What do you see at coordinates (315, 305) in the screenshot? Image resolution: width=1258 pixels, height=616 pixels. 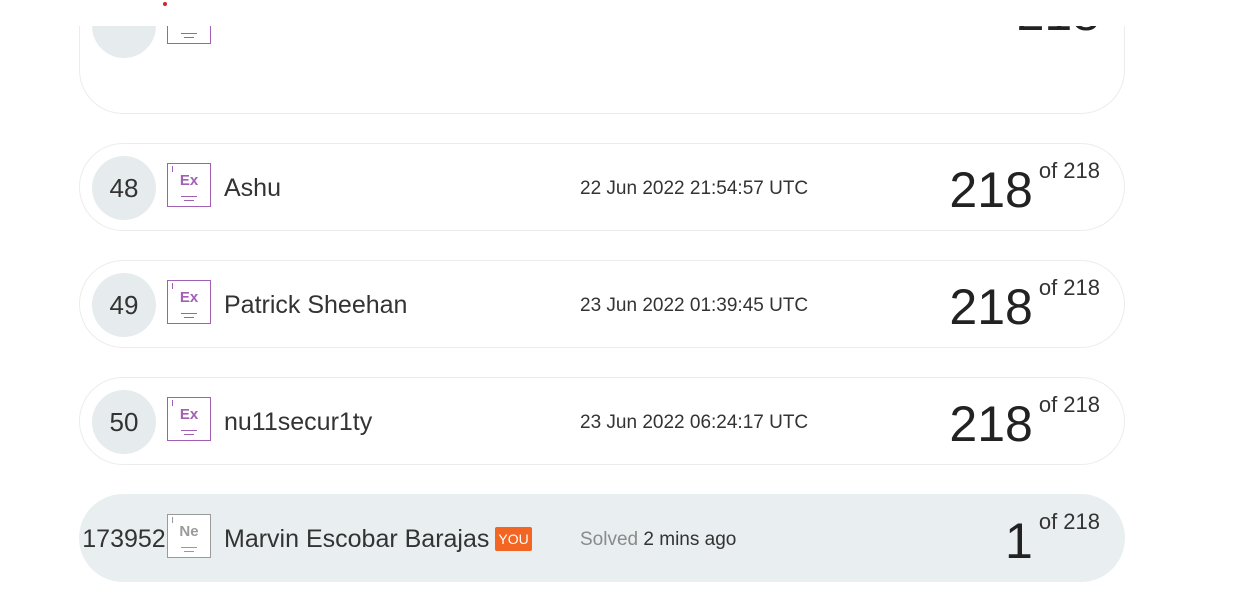 I see `user-name: Patrick Sheehan` at bounding box center [315, 305].